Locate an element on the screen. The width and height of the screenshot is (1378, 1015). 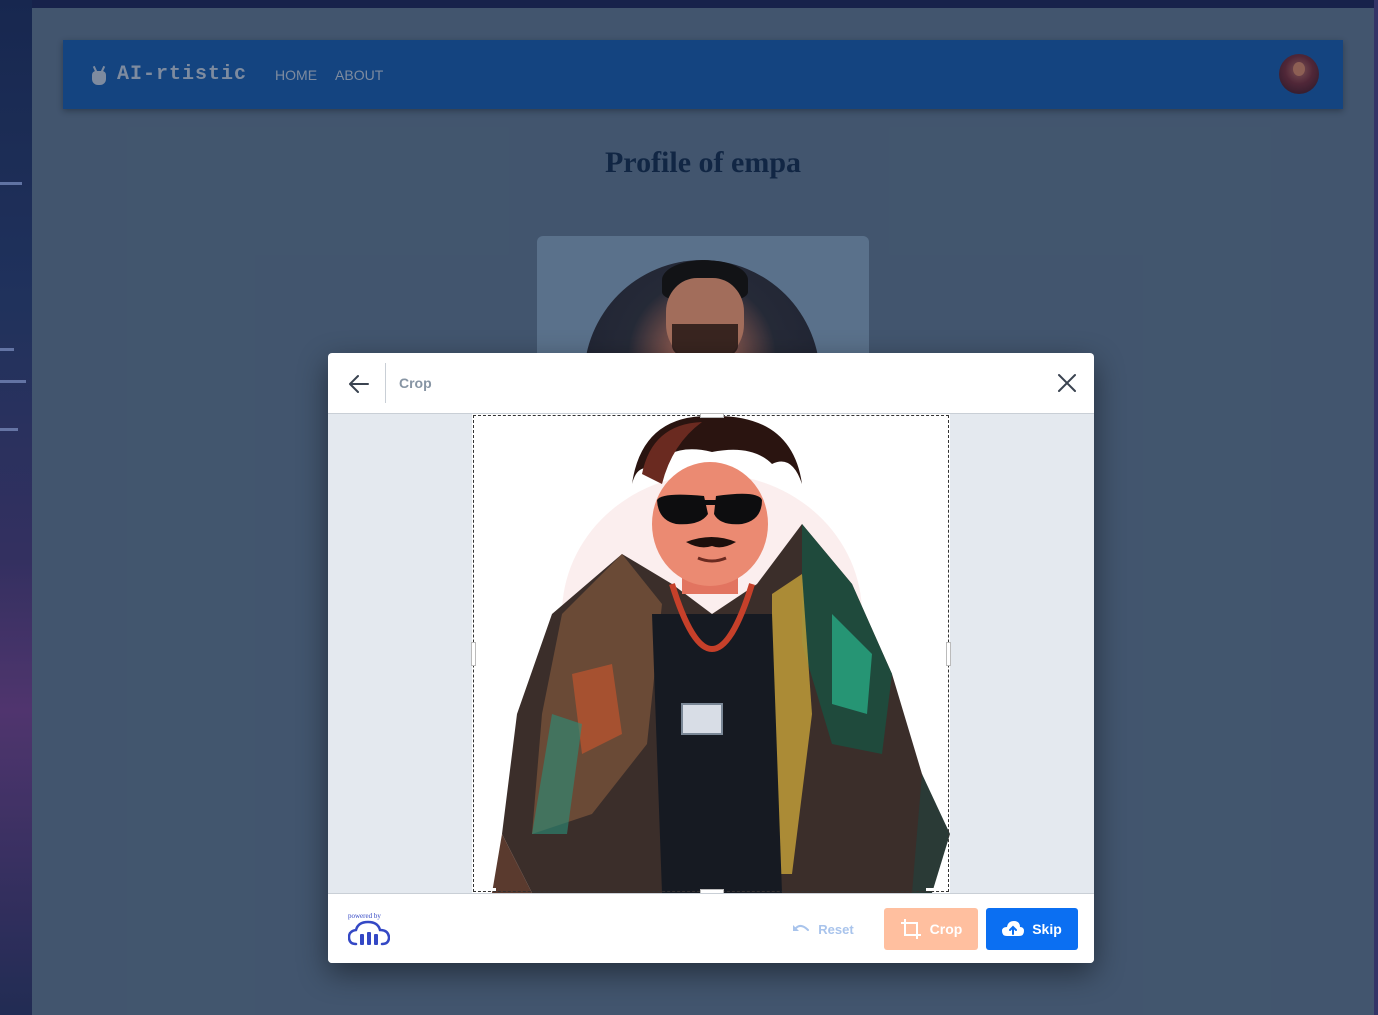
cloud-upload-icon is located at coordinates (1013, 929).